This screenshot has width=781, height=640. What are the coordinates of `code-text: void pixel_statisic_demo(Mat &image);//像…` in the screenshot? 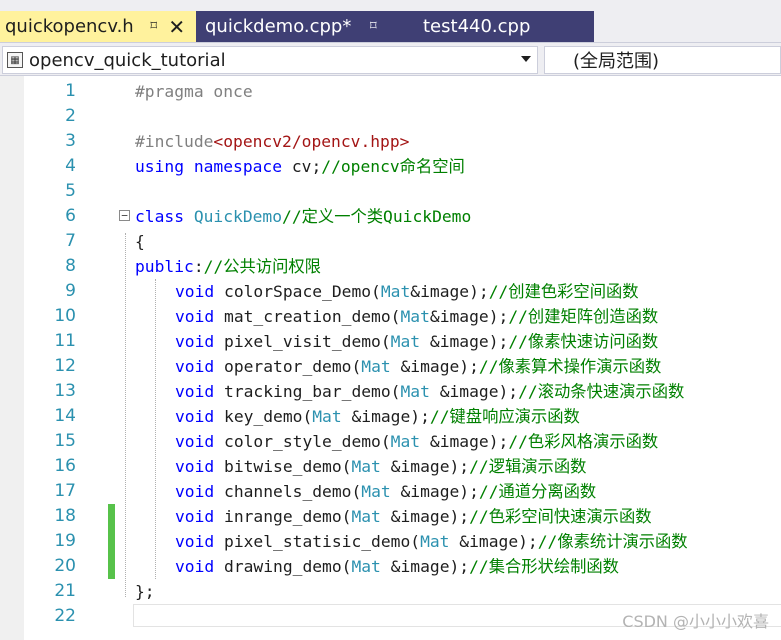 It's located at (431, 541).